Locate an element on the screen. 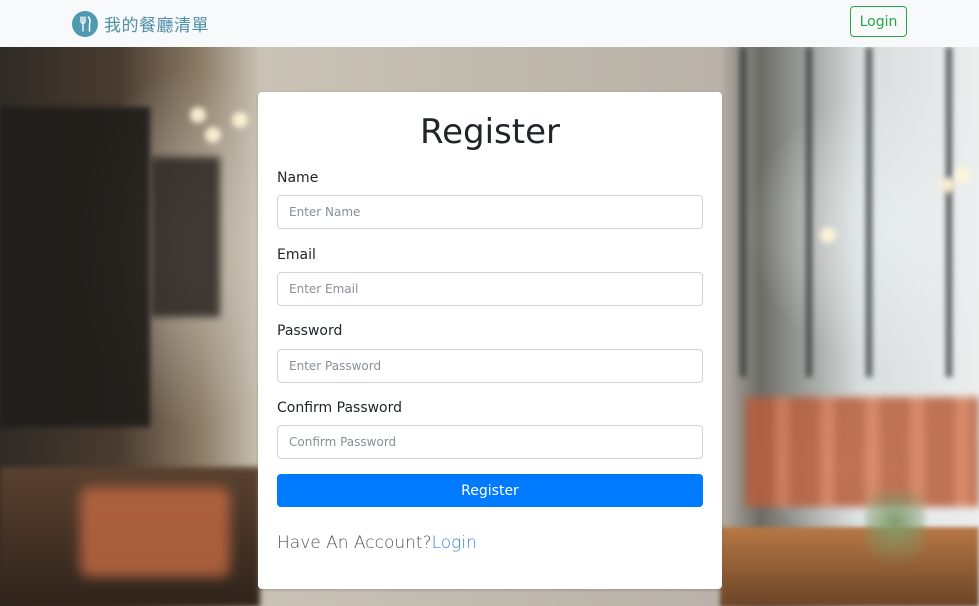 The image size is (979, 606). password-input is located at coordinates (490, 366).